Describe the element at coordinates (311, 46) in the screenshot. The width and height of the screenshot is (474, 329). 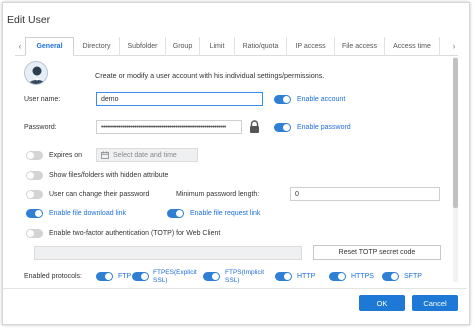
I see `tab-ip-access: IP access` at that location.